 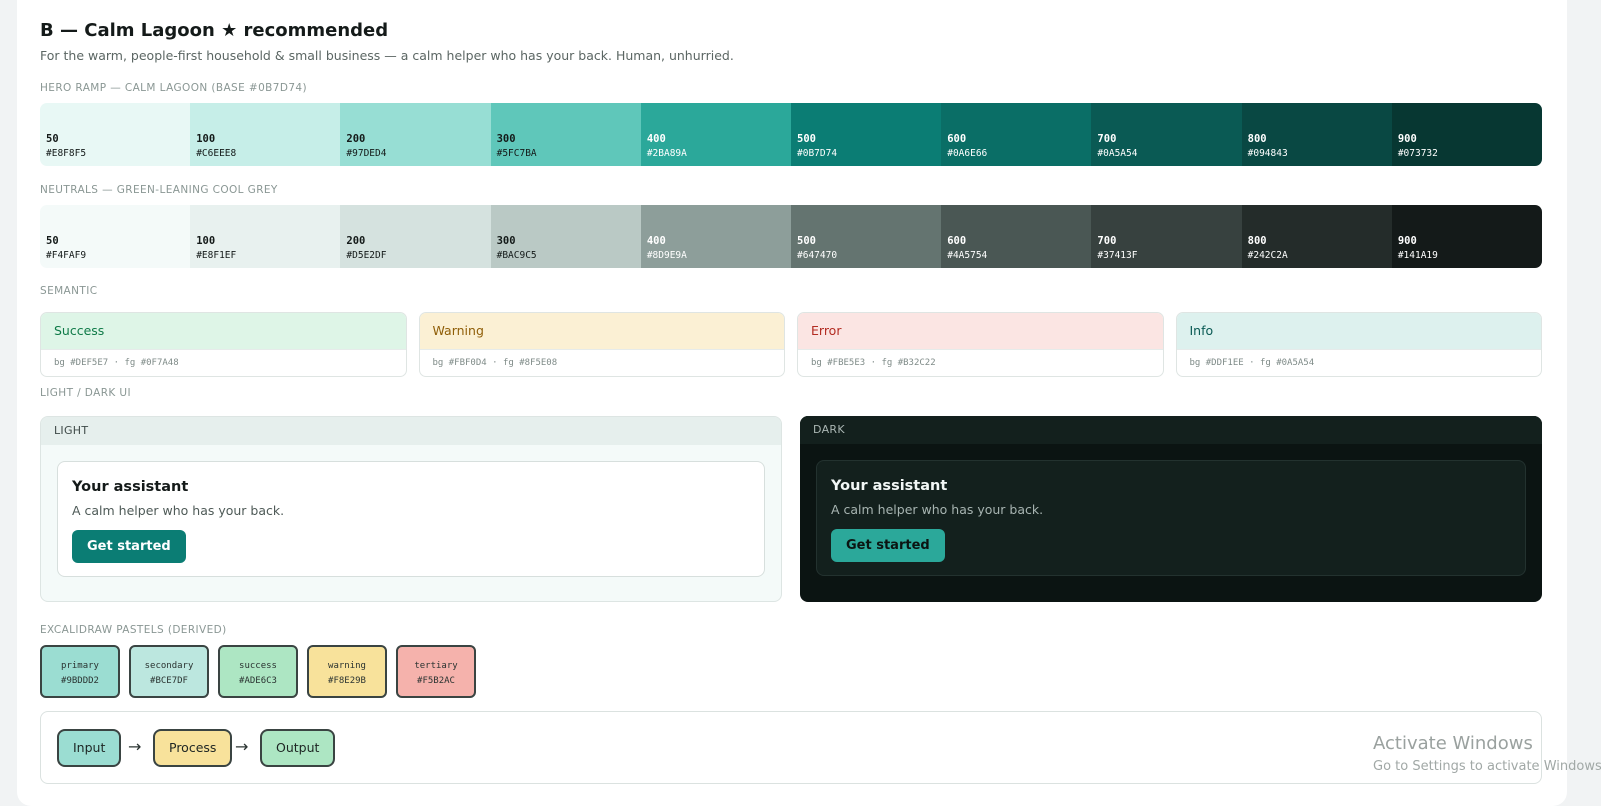 I want to click on swatch-hex: #37413F, so click(x=1117, y=255).